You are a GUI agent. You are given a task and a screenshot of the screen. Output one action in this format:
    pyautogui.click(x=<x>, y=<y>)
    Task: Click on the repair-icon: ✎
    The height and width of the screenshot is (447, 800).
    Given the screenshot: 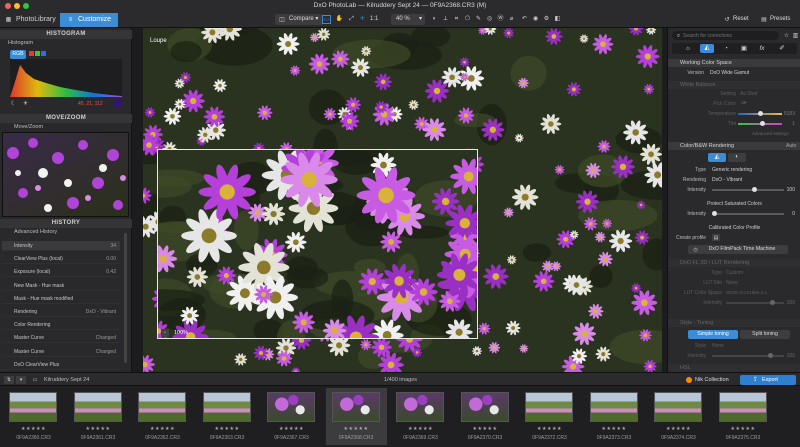 What is the action you would take?
    pyautogui.click(x=478, y=19)
    